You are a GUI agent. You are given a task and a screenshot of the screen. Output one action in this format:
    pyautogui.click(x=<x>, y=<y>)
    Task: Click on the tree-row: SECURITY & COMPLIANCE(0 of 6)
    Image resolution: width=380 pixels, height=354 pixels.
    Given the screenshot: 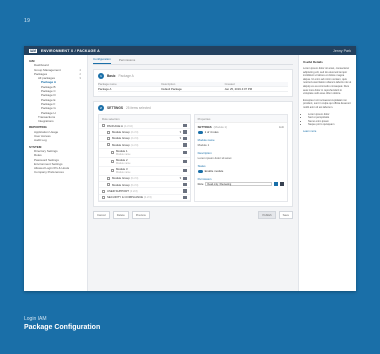 What is the action you would take?
    pyautogui.click(x=144, y=198)
    